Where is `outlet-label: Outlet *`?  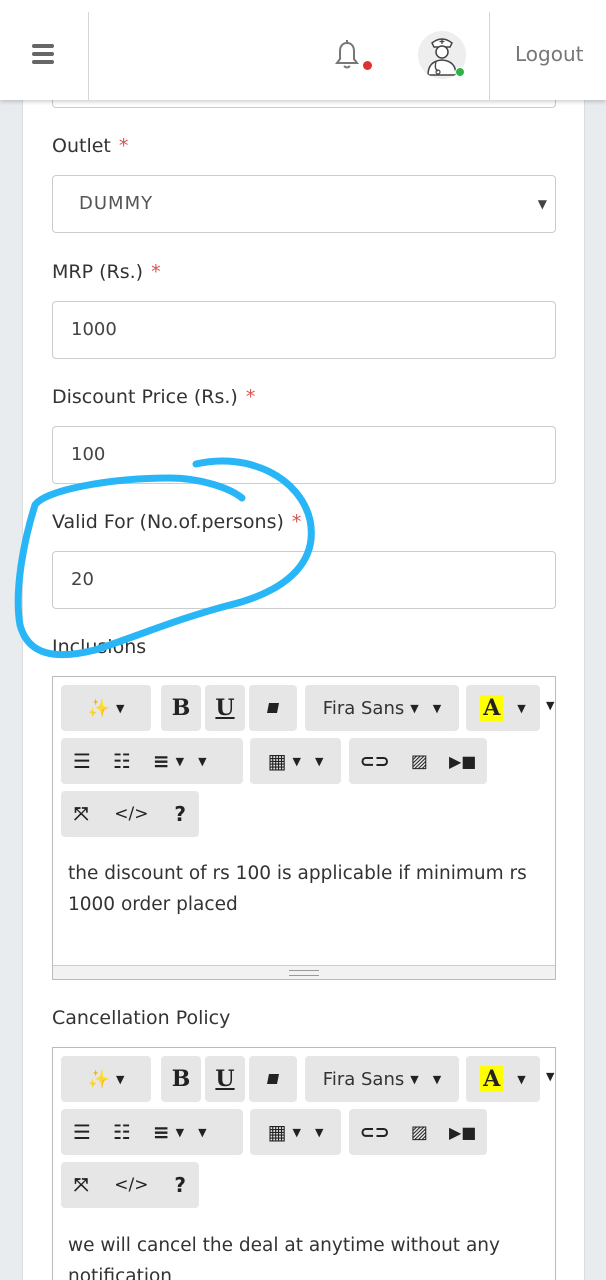 outlet-label: Outlet * is located at coordinates (90, 146).